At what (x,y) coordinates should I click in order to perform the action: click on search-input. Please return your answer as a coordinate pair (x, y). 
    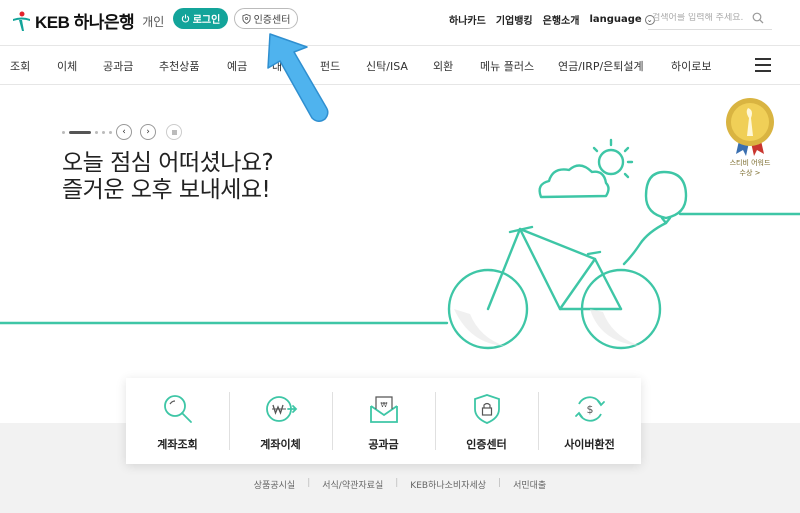
    Looking at the image, I should click on (700, 18).